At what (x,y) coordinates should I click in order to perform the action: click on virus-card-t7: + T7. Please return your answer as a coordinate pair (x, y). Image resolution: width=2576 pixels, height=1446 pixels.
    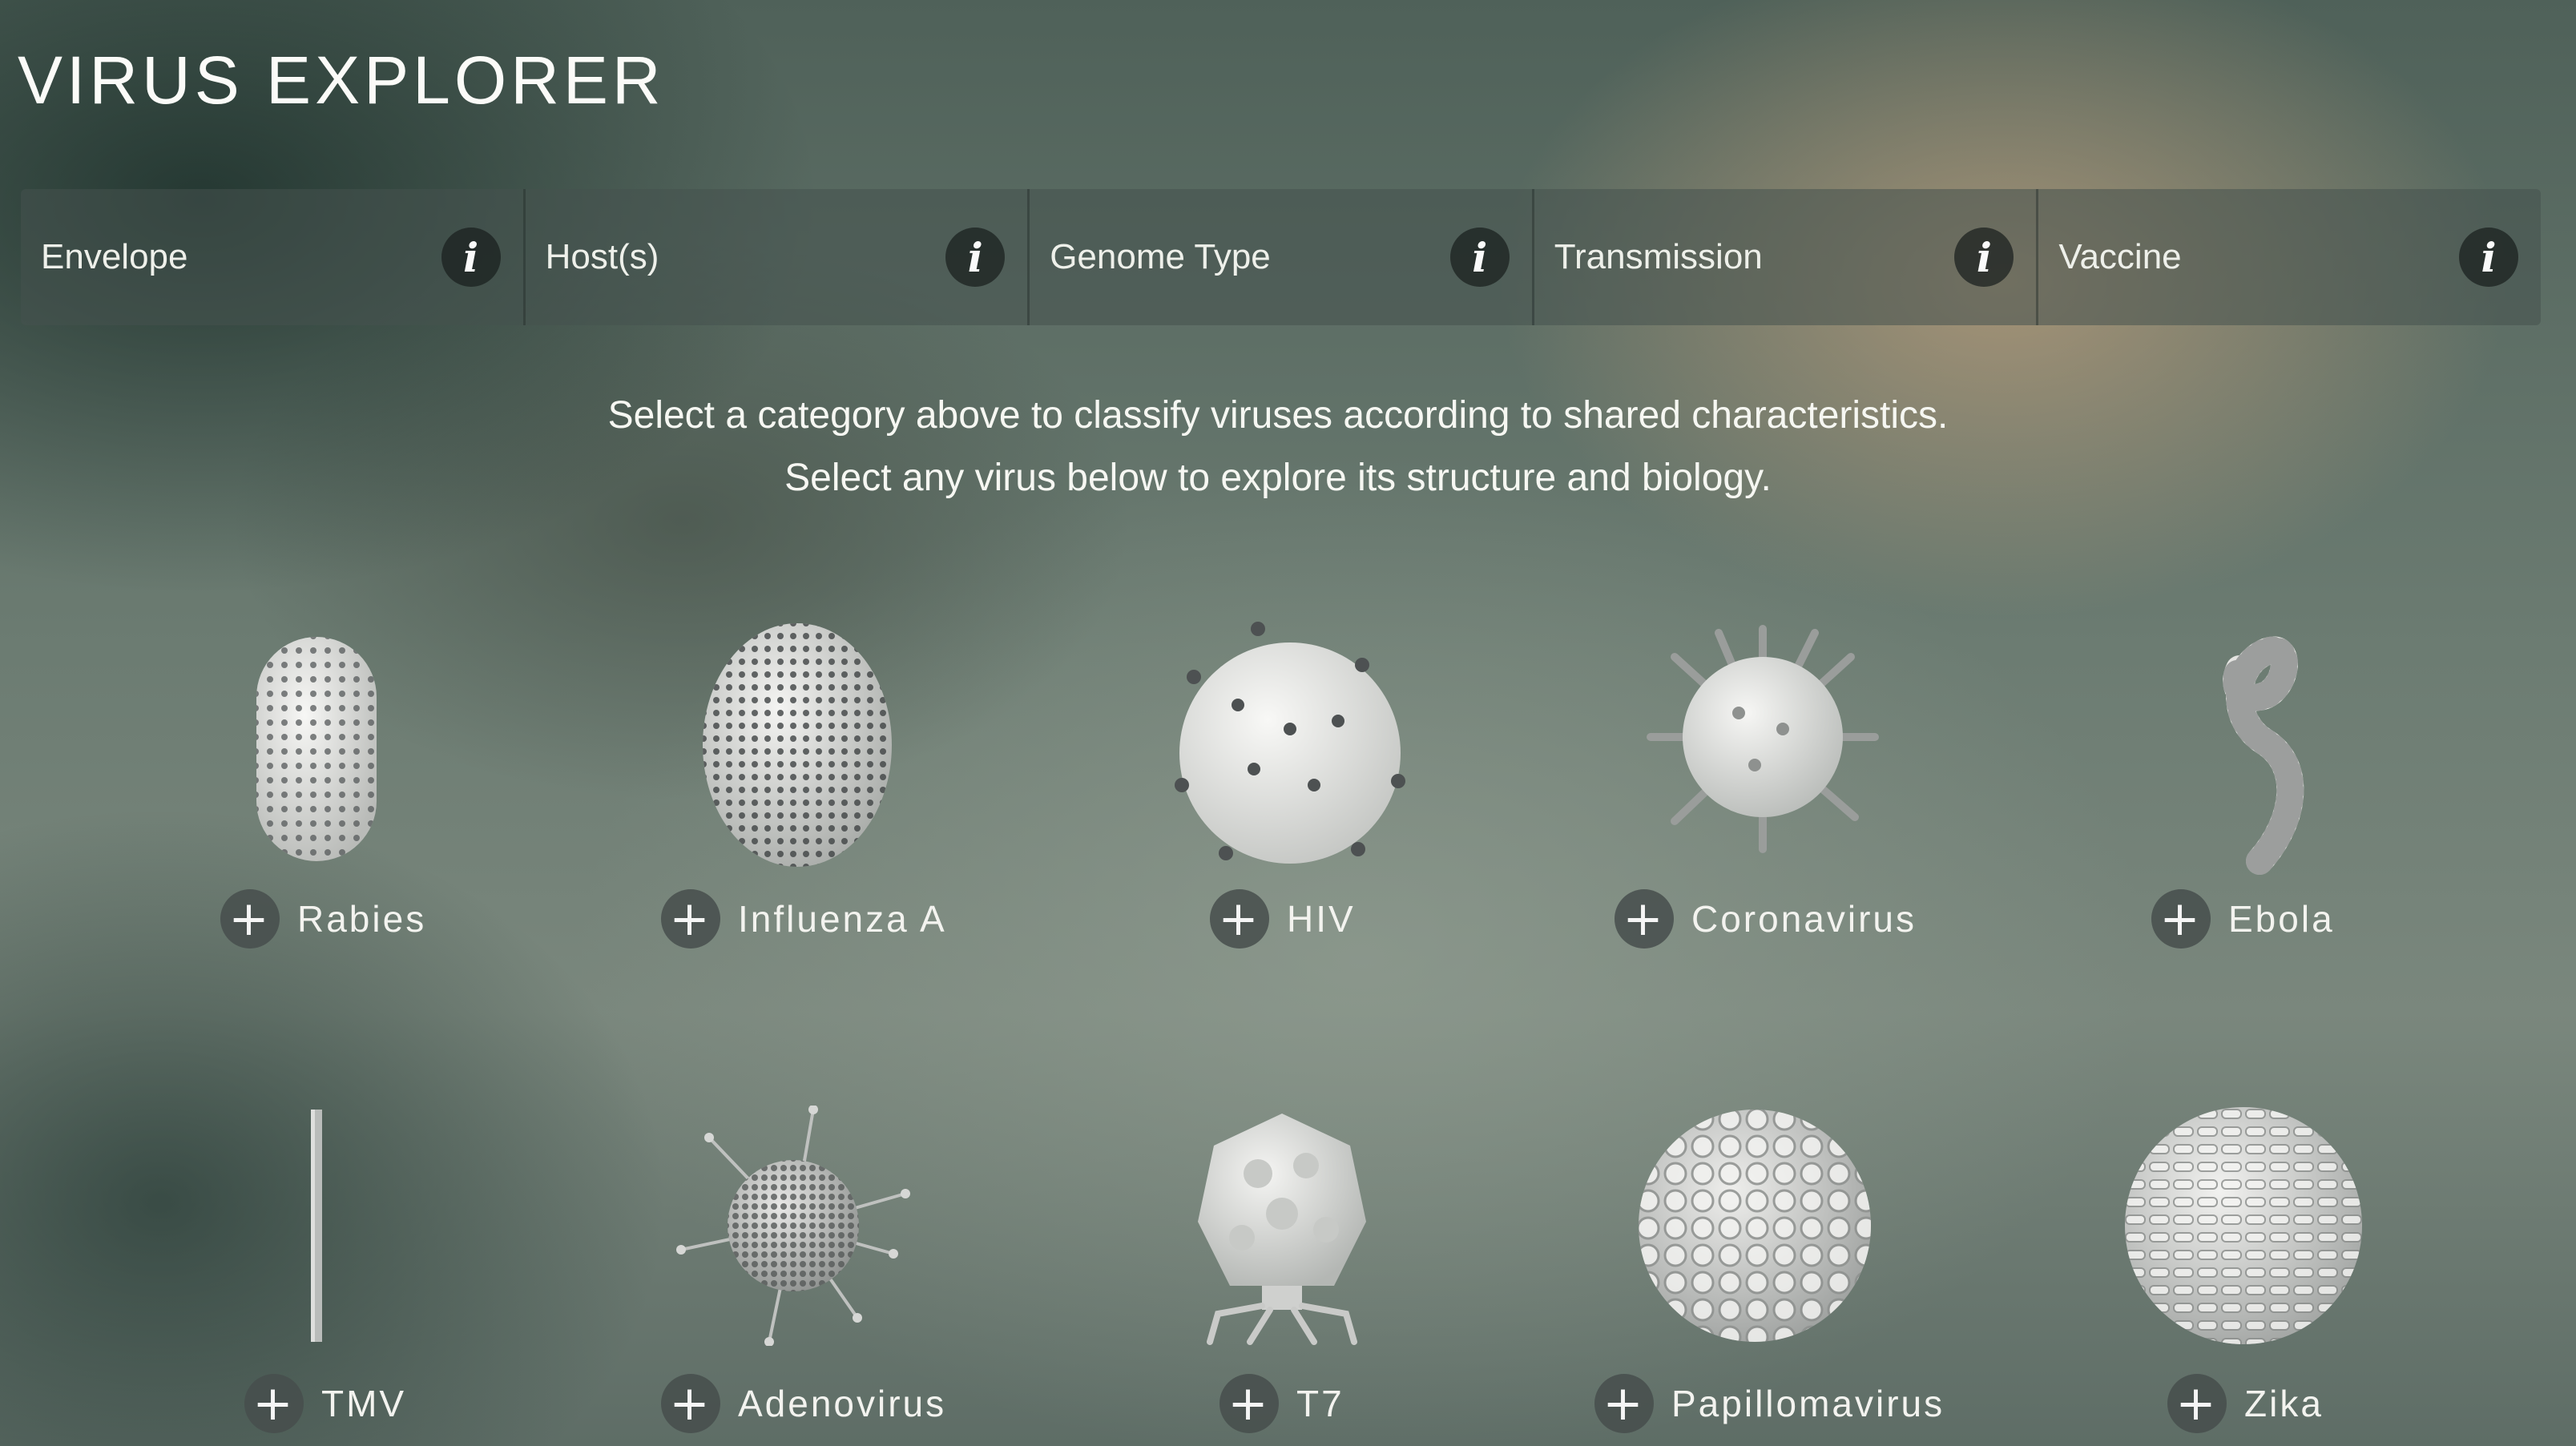
    Looking at the image, I should click on (1298, 1274).